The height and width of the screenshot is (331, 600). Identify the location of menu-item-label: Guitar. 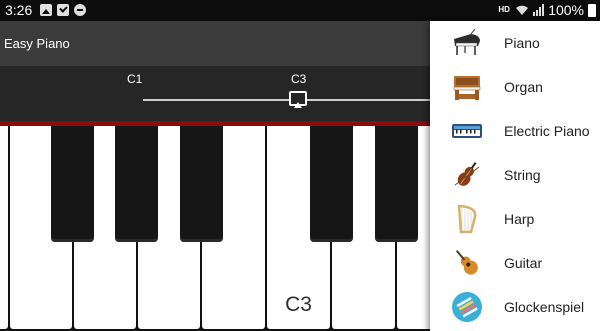
(523, 263).